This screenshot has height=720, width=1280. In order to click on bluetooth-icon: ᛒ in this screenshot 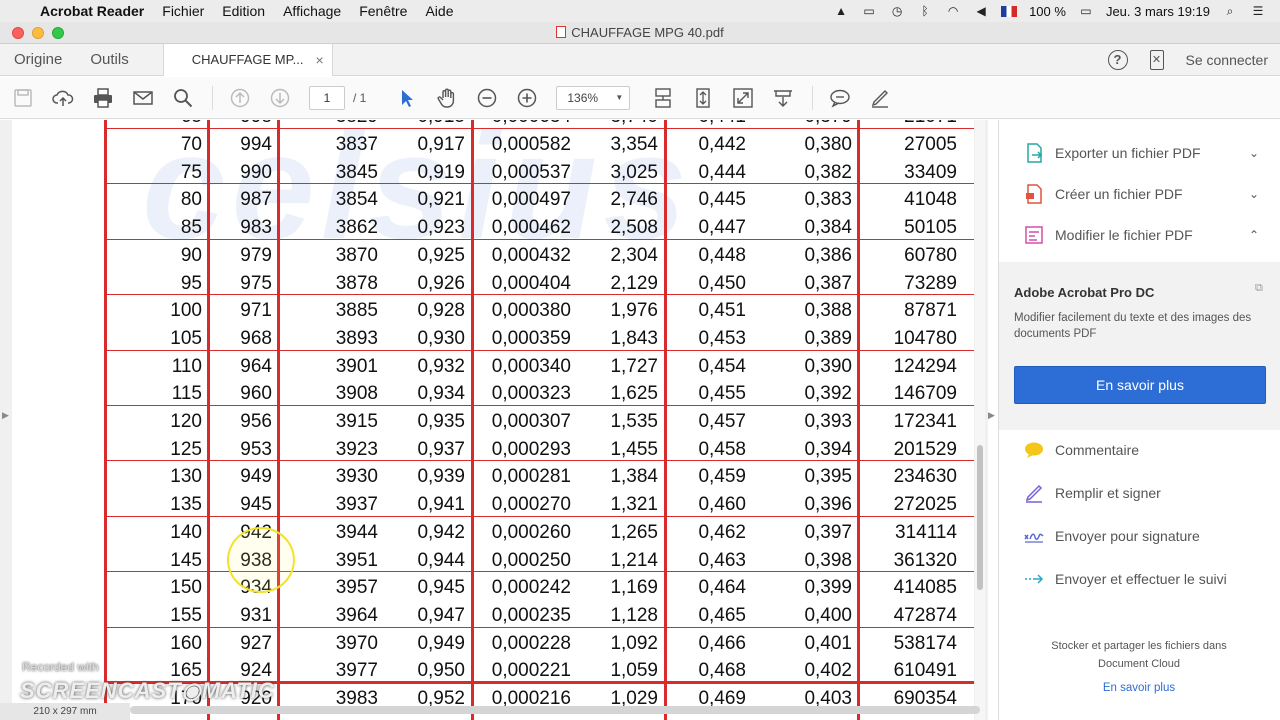, I will do `click(925, 11)`.